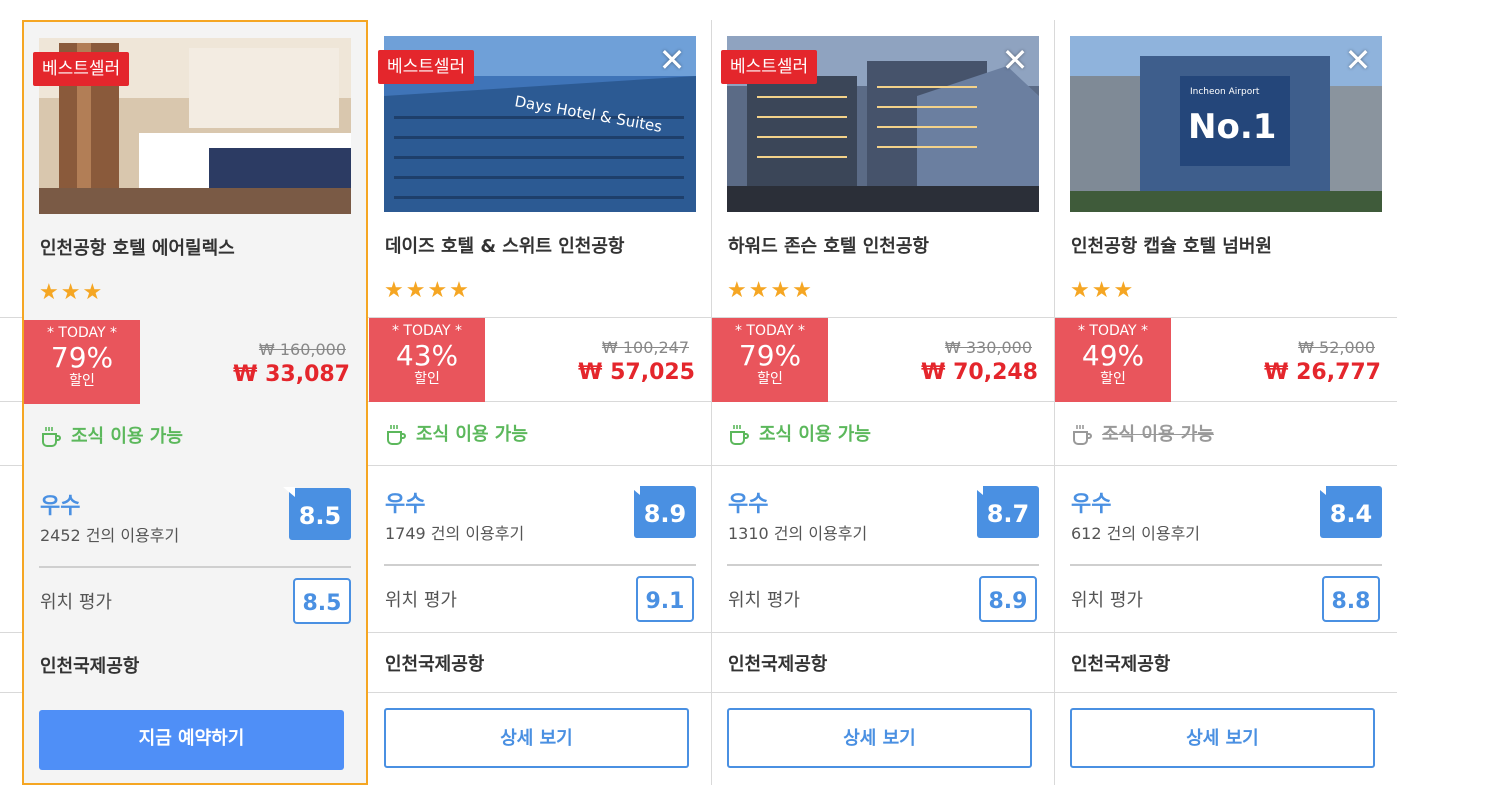 The image size is (1502, 803). What do you see at coordinates (988, 347) in the screenshot?
I see `original-price: ₩ 330,000` at bounding box center [988, 347].